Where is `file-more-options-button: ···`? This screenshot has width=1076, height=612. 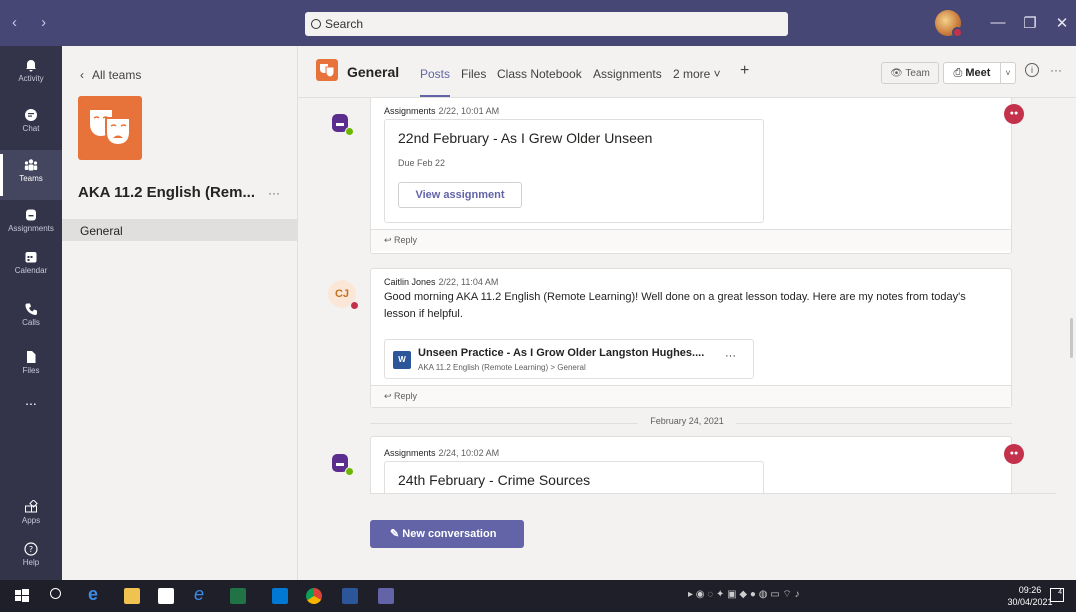
file-more-options-button: ··· is located at coordinates (730, 356).